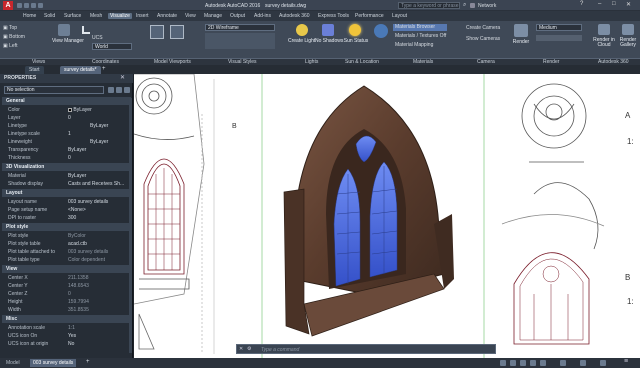 Image resolution: width=640 pixels, height=368 pixels. I want to click on view-manager-button: View Manager, so click(68, 41).